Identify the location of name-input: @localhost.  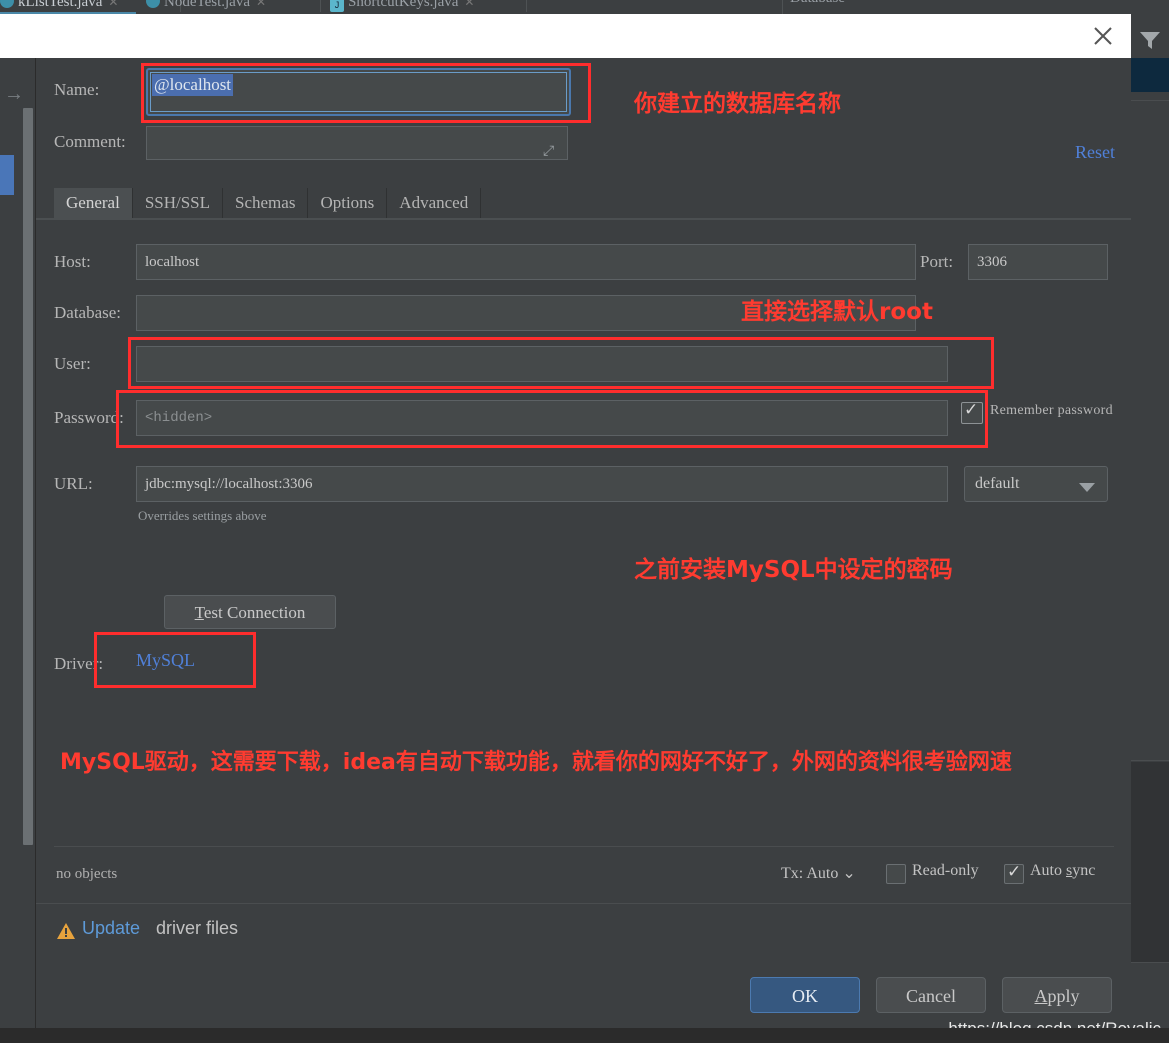
(358, 92).